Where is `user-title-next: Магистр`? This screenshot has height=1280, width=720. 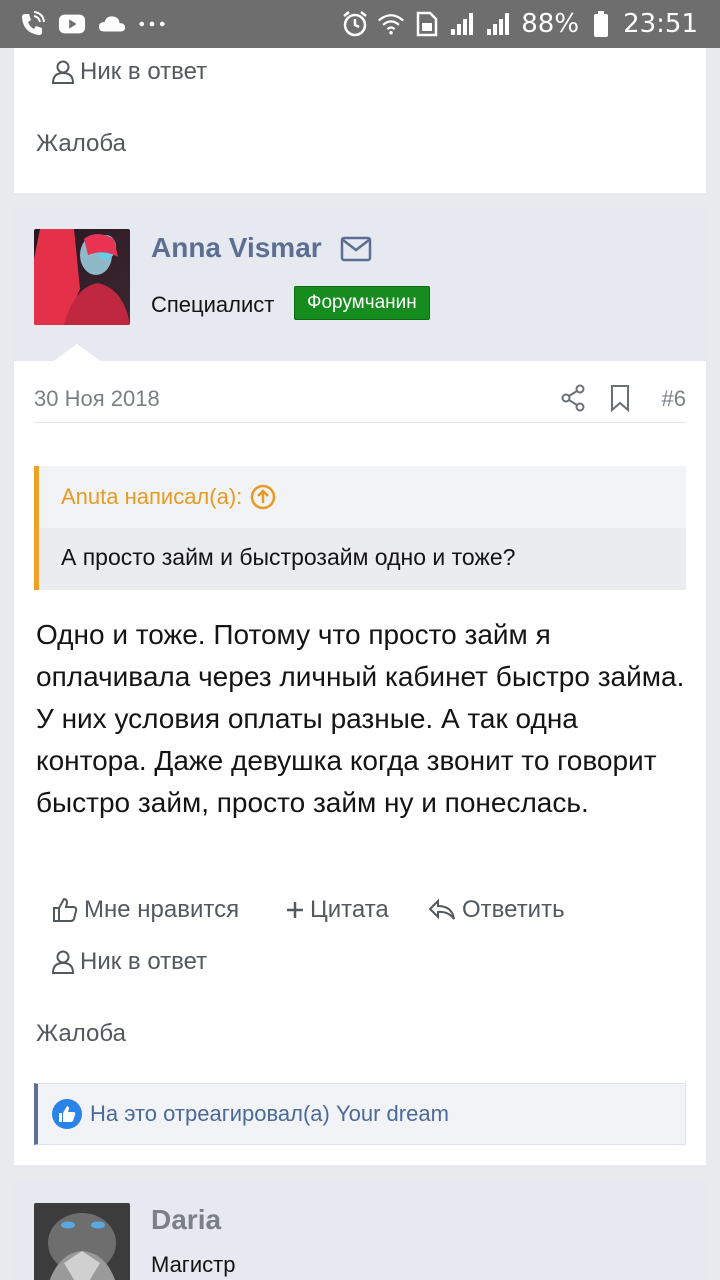
user-title-next: Магистр is located at coordinates (193, 1264).